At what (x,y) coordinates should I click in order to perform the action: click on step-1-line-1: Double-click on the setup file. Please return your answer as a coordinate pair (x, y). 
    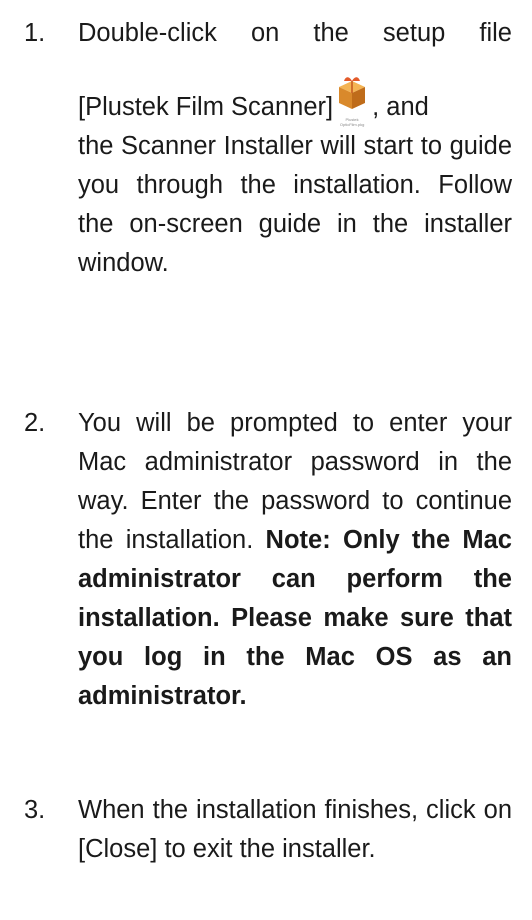
    Looking at the image, I should click on (295, 33).